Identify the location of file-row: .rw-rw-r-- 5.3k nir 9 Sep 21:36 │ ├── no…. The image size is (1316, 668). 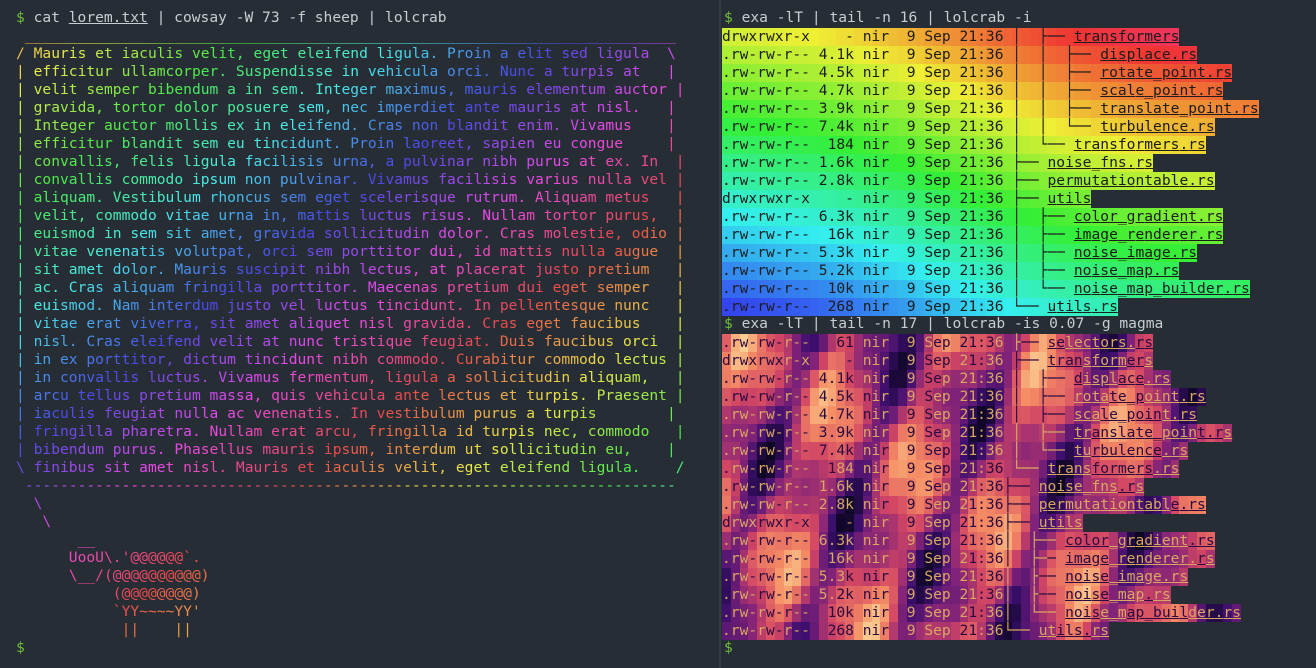
(960, 253).